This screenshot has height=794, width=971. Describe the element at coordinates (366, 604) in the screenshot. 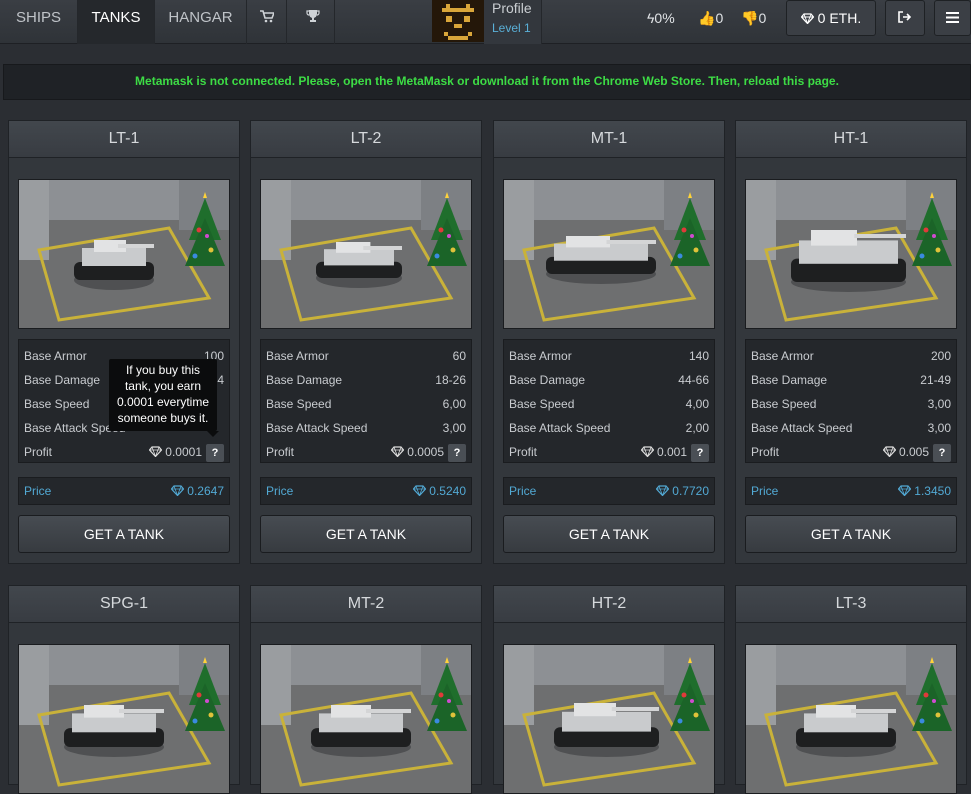

I see `tank-name: MT-2` at that location.